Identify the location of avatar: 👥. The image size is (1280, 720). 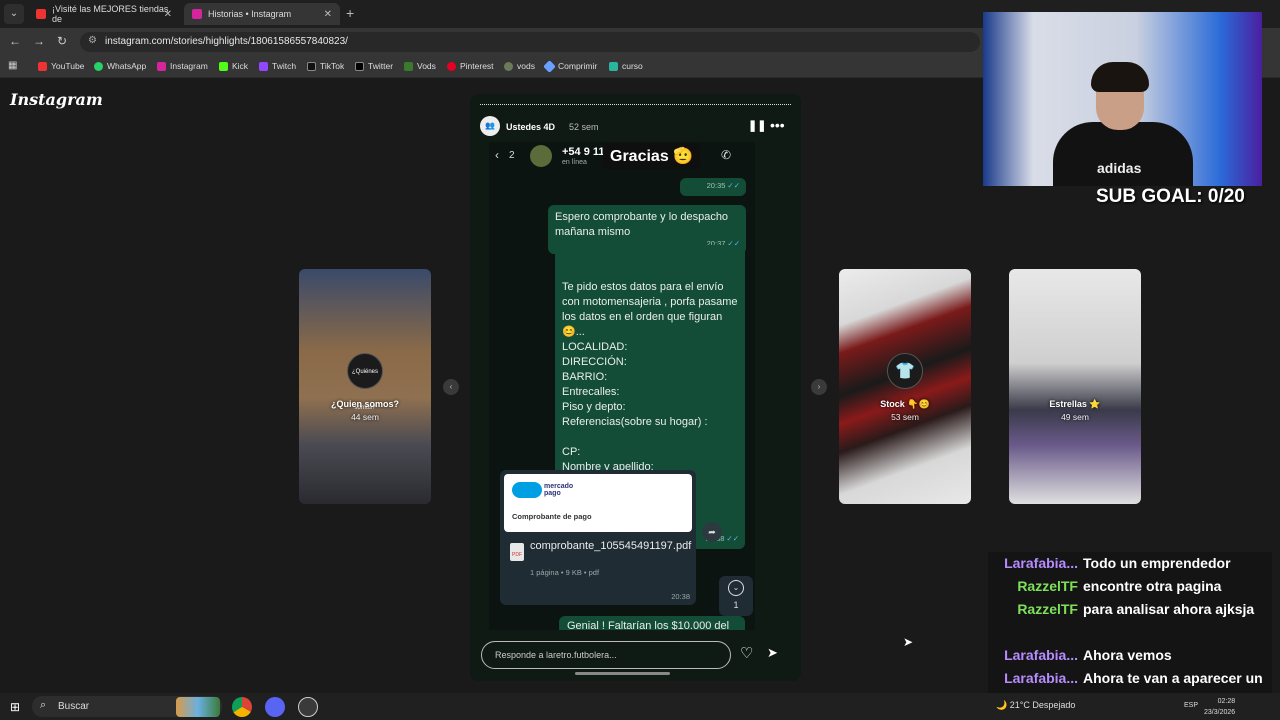
(490, 126).